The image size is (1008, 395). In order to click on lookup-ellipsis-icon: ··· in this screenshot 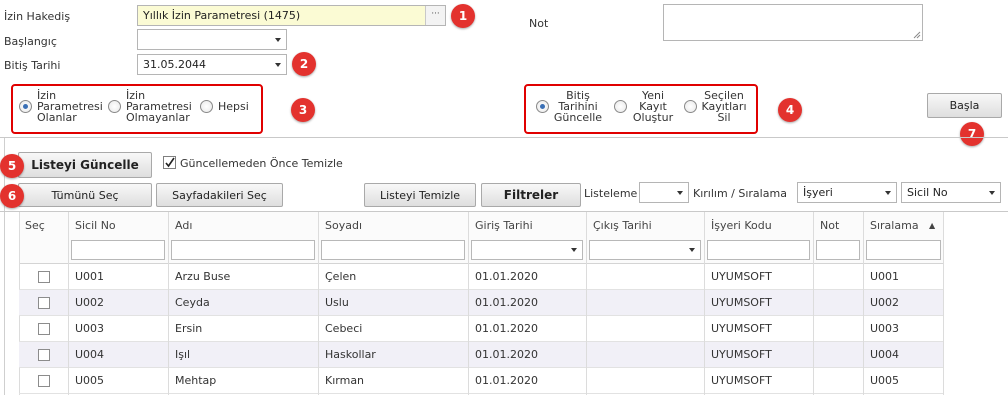, I will do `click(435, 15)`.